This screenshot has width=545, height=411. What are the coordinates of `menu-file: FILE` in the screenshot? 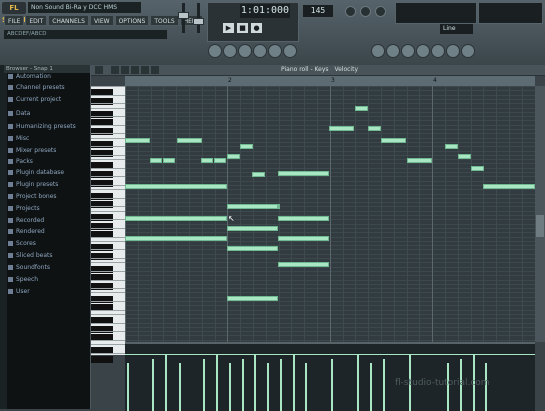 It's located at (14, 20).